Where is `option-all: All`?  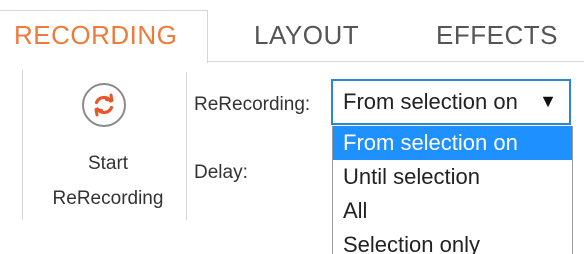 option-all: All is located at coordinates (452, 211).